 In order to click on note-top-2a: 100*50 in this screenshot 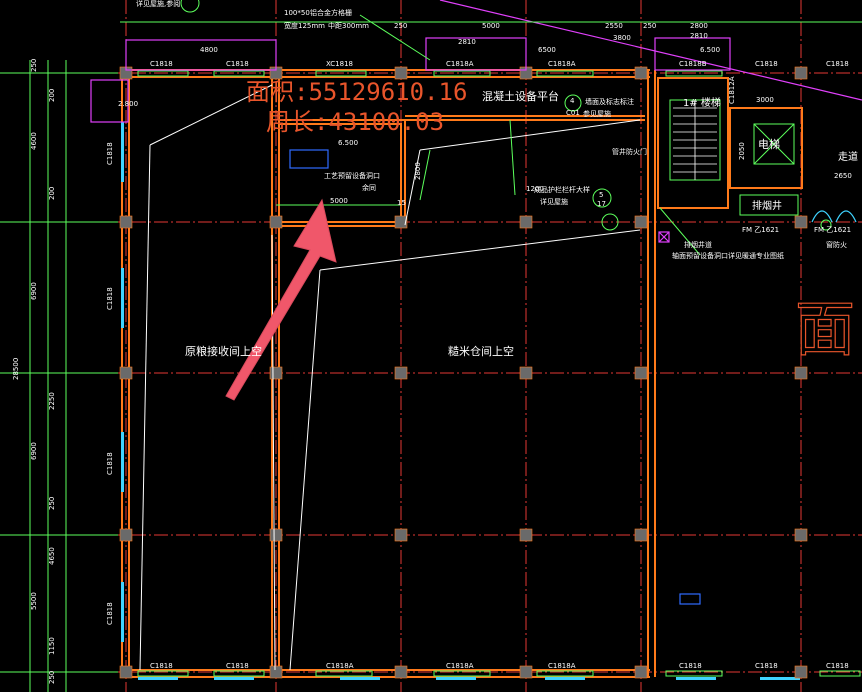, I will do `click(297, 13)`.